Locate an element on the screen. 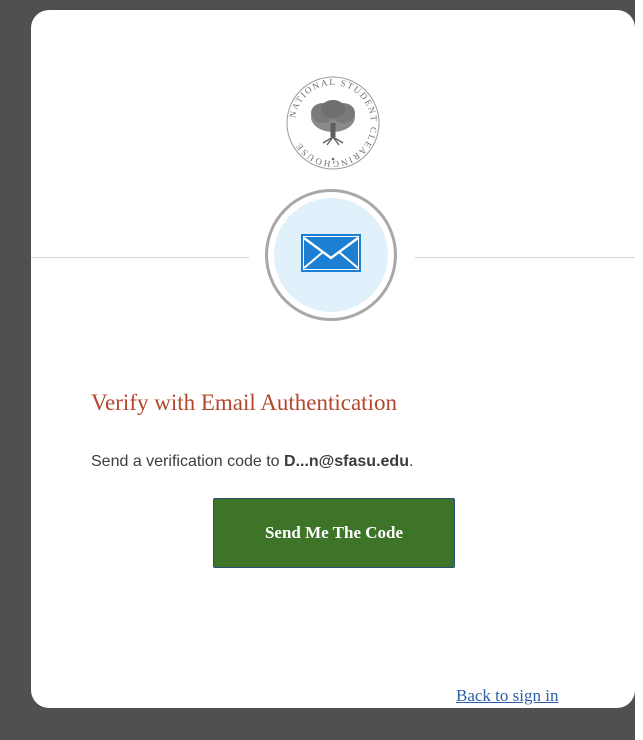  back-to-sign-in-link: Back to sign in is located at coordinates (507, 696).